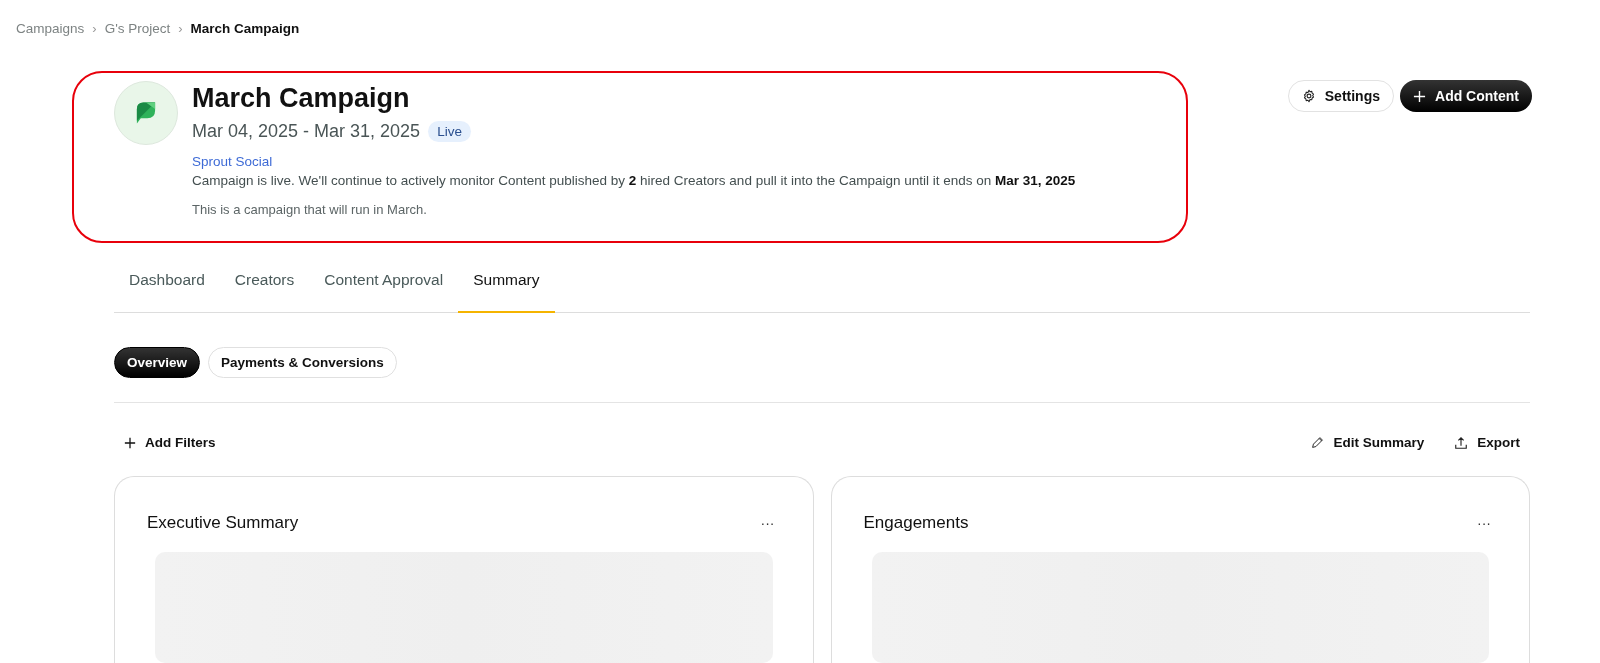 The height and width of the screenshot is (663, 1600). I want to click on card-title: Executive Summary, so click(223, 523).